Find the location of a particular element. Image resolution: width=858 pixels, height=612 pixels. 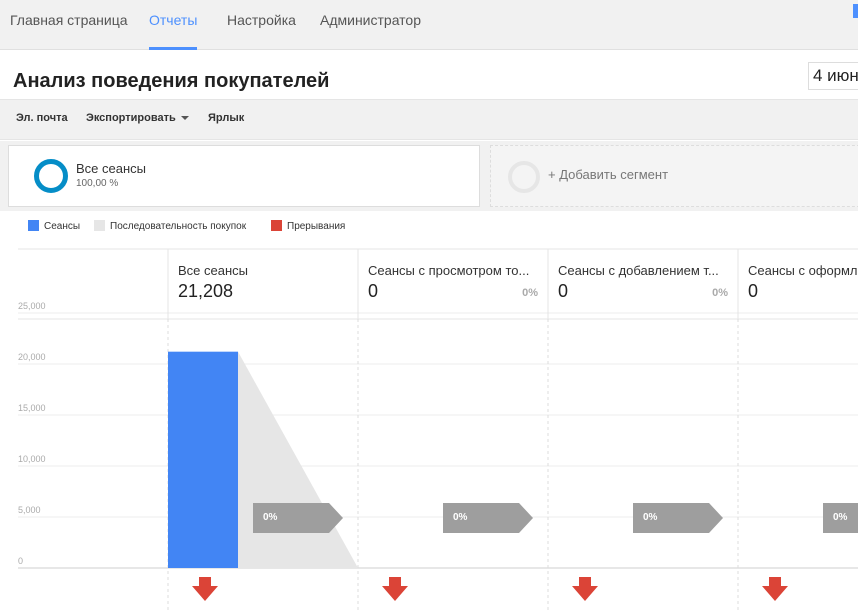

legend-label: Последовательность покупок is located at coordinates (178, 226).